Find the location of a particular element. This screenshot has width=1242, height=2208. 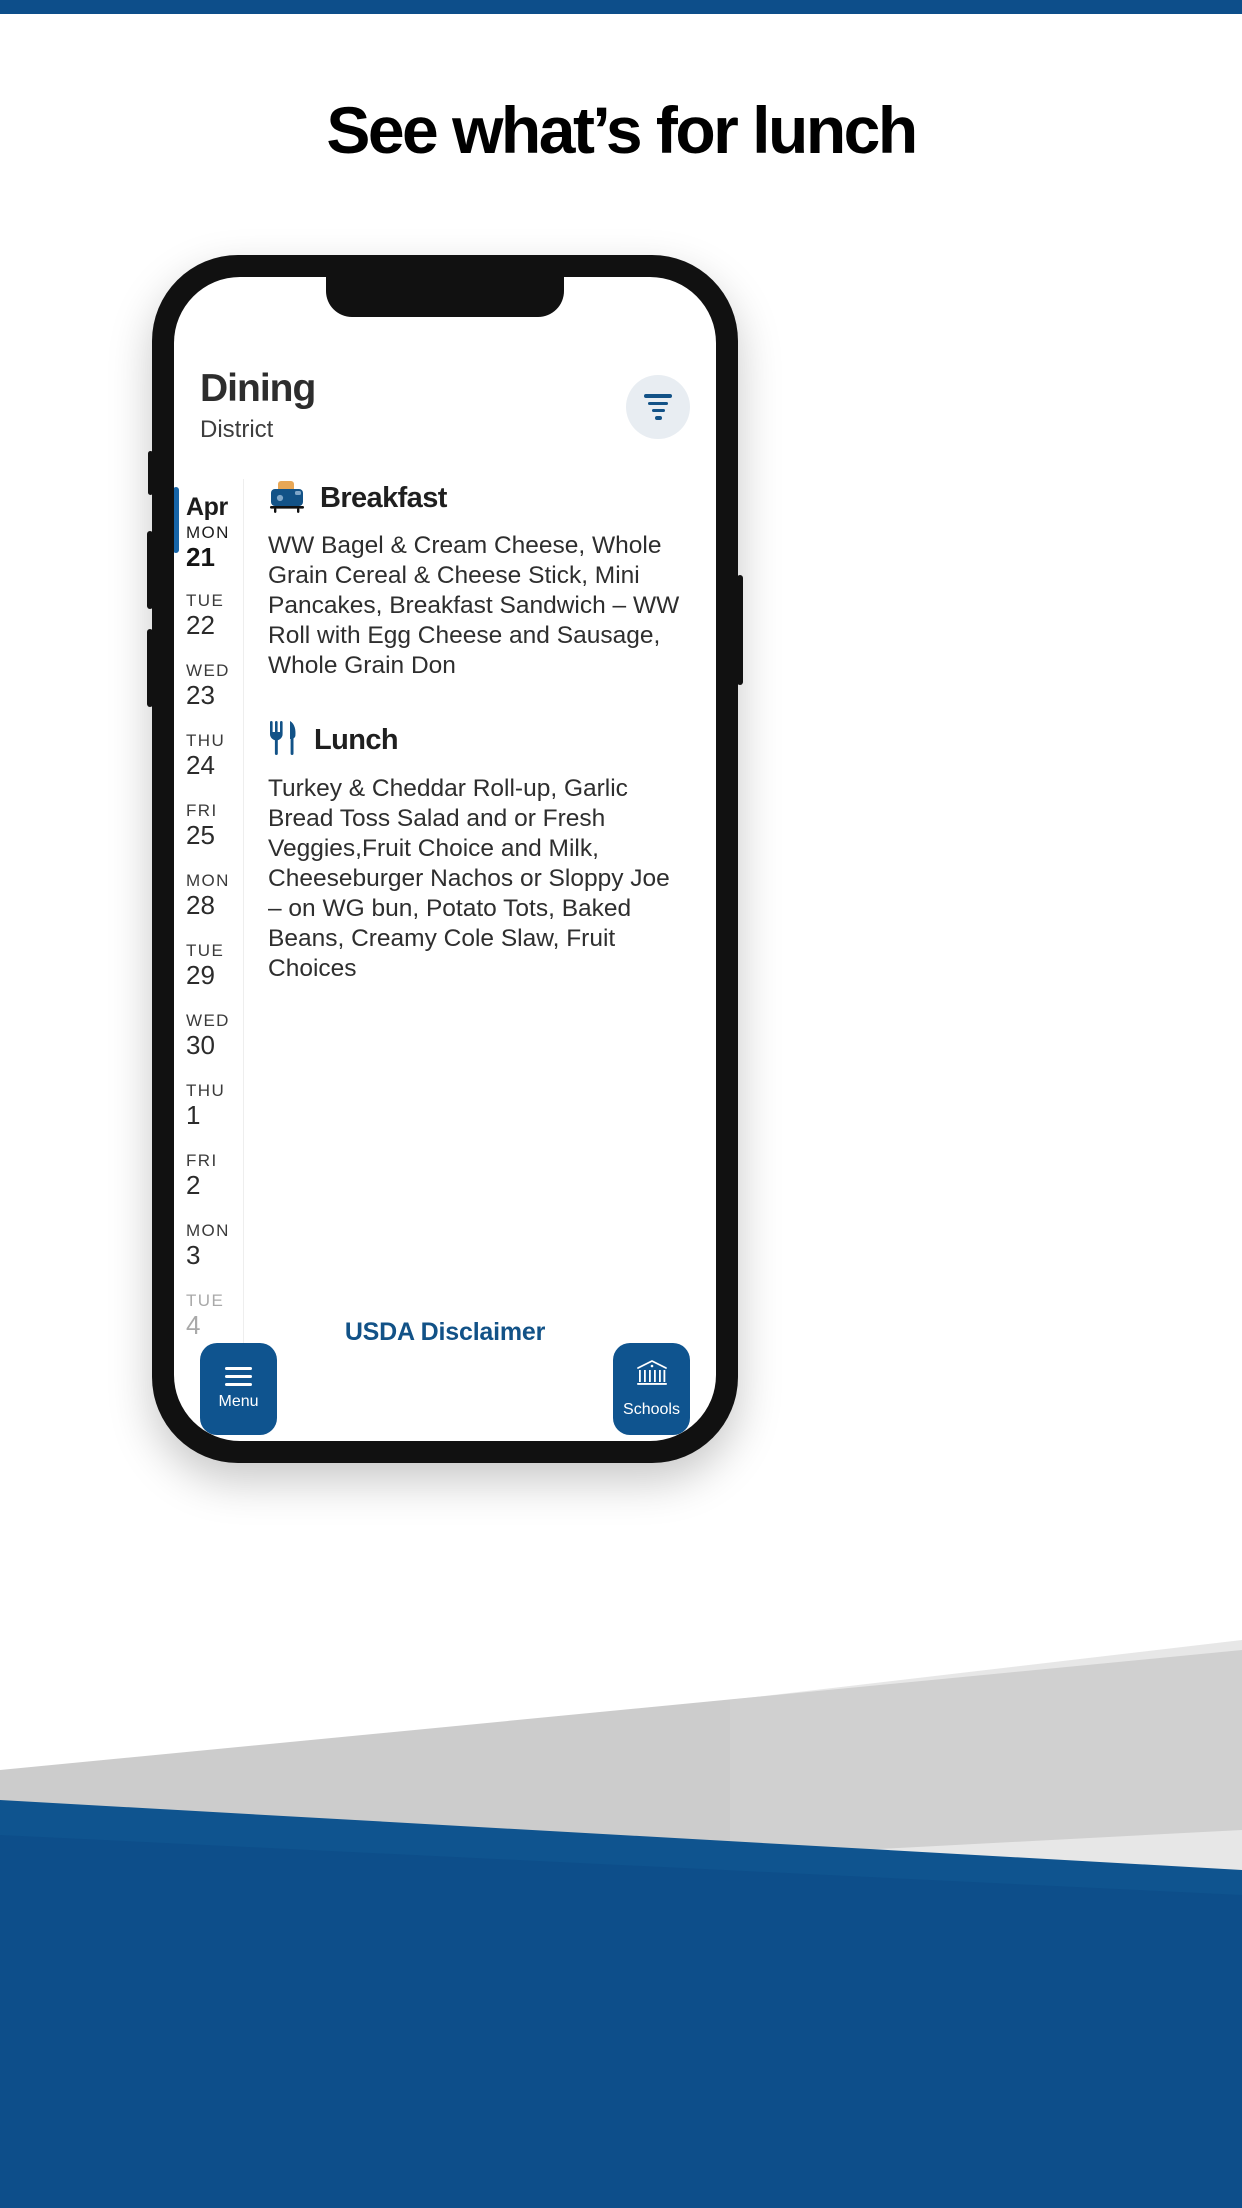

date-day-number: 30 is located at coordinates (200, 1045).